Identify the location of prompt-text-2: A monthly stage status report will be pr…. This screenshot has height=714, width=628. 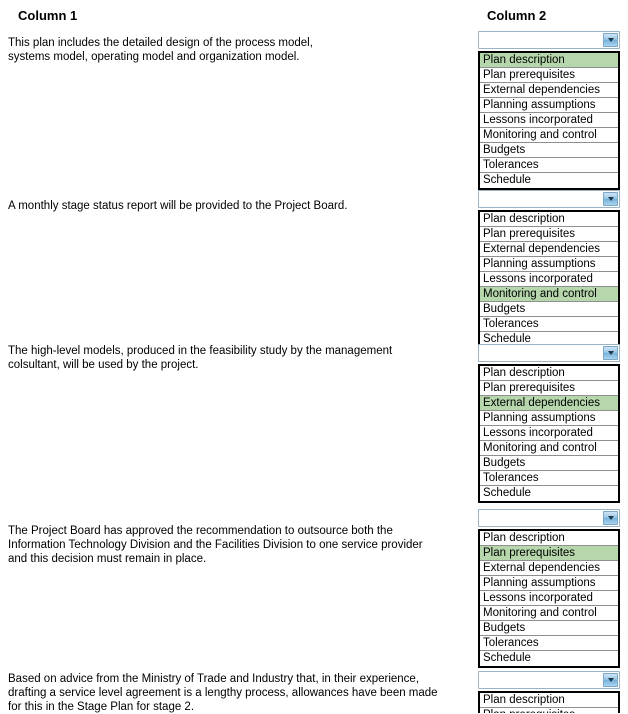
(242, 206).